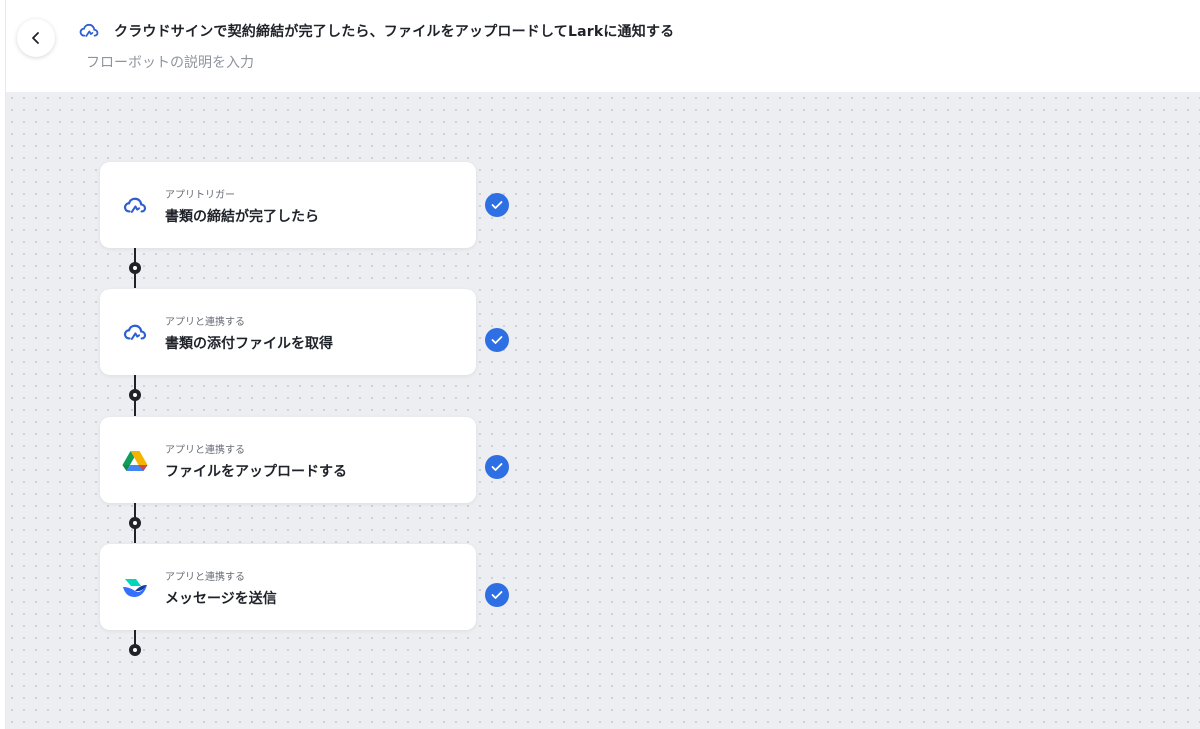 The width and height of the screenshot is (1200, 729). What do you see at coordinates (135, 461) in the screenshot?
I see `google-drive-icon` at bounding box center [135, 461].